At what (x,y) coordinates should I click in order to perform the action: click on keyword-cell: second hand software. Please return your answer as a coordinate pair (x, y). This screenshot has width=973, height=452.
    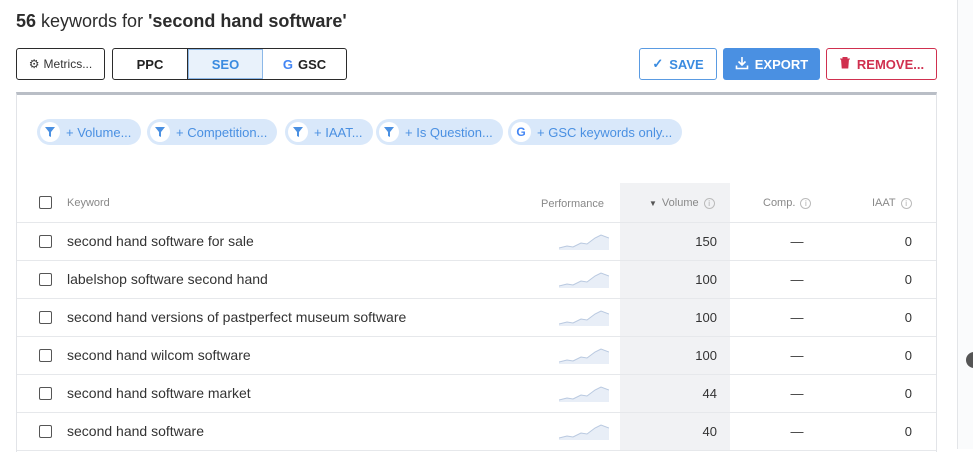
    Looking at the image, I should click on (135, 431).